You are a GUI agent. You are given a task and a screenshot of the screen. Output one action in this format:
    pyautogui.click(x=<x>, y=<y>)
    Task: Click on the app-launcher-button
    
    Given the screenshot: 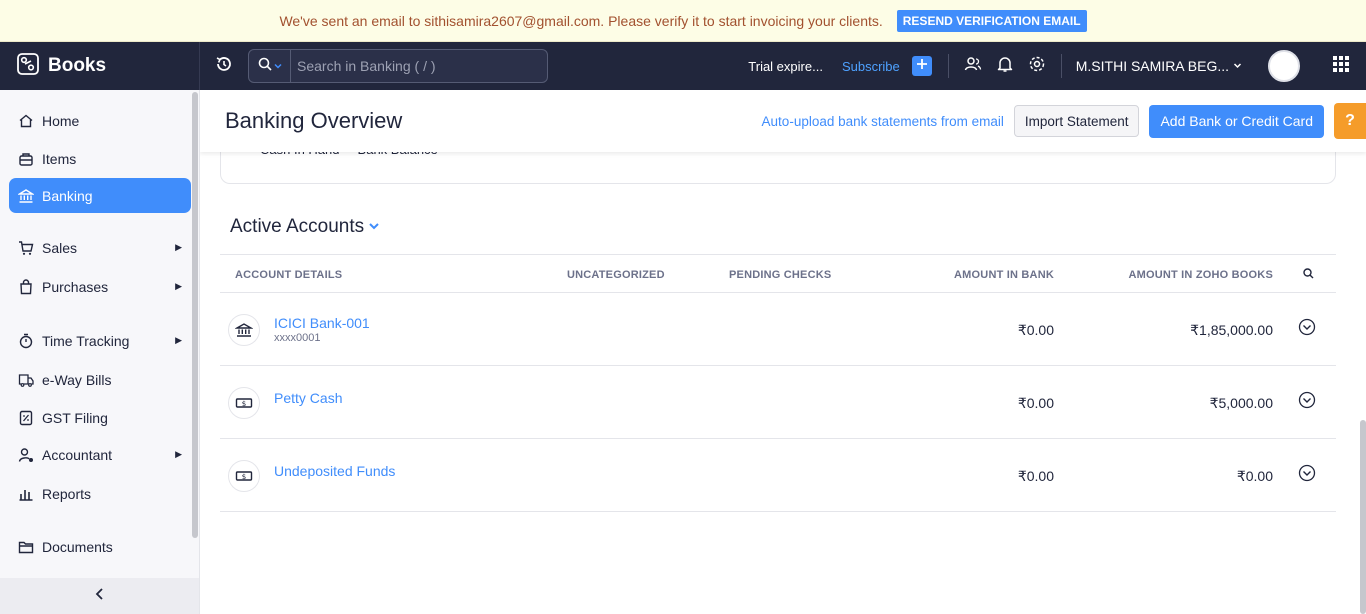 What is the action you would take?
    pyautogui.click(x=1341, y=66)
    